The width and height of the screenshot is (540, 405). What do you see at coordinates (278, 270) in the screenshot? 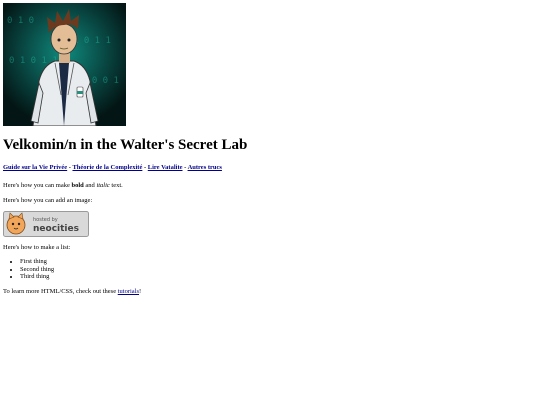
I see `list-item: Second thing` at bounding box center [278, 270].